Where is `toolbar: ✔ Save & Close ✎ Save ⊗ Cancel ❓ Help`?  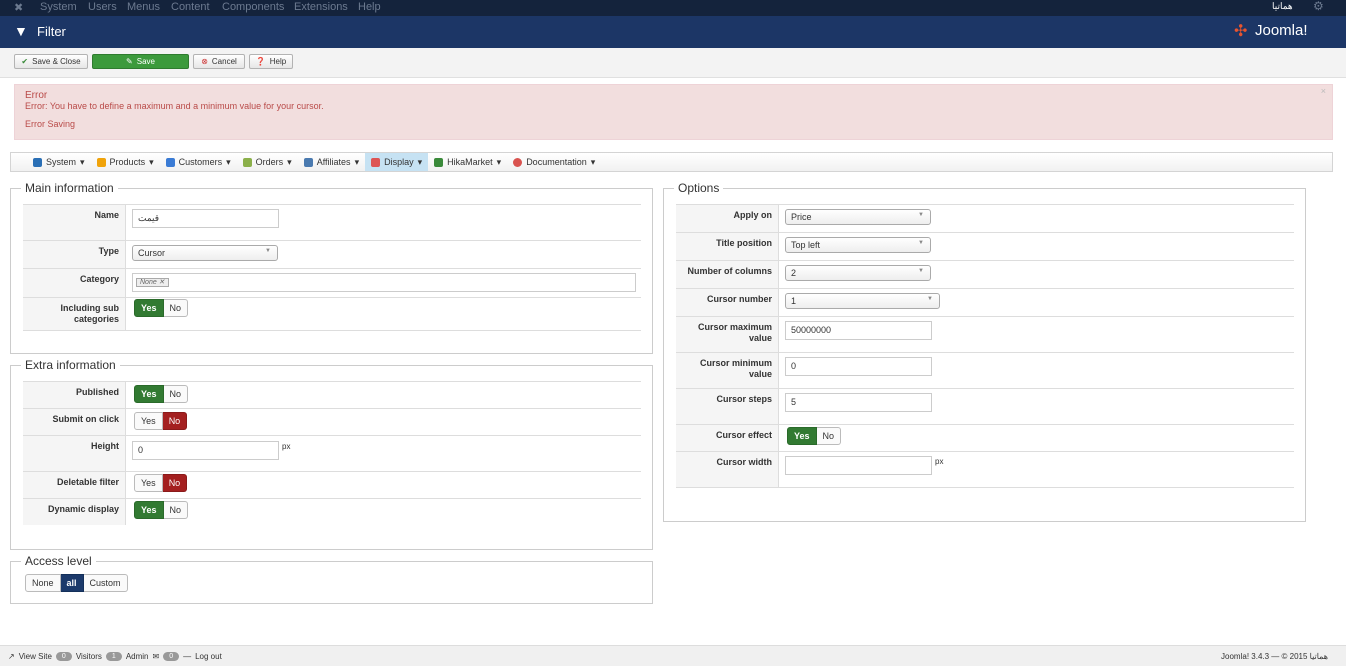 toolbar: ✔ Save & Close ✎ Save ⊗ Cancel ❓ Help is located at coordinates (673, 63).